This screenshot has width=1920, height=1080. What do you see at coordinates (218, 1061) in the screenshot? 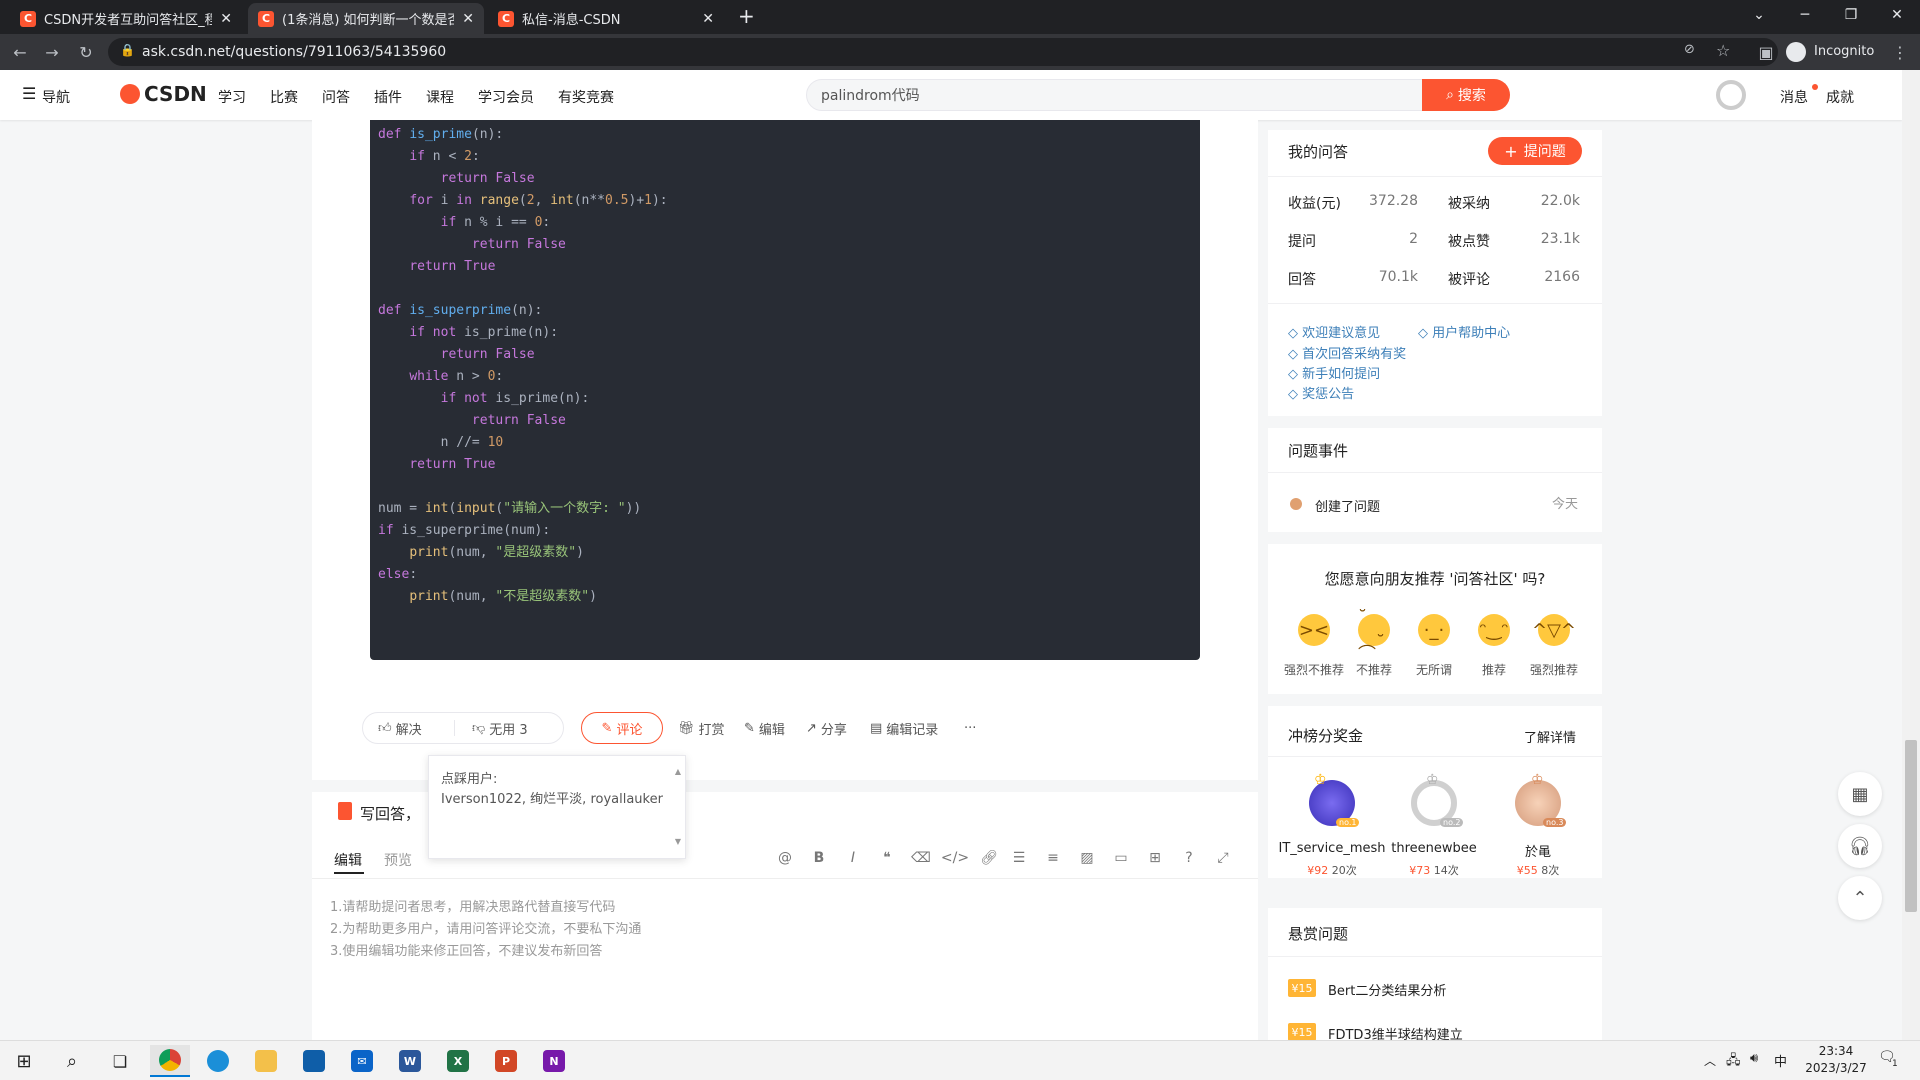
I see `edge-taskbar-icon` at bounding box center [218, 1061].